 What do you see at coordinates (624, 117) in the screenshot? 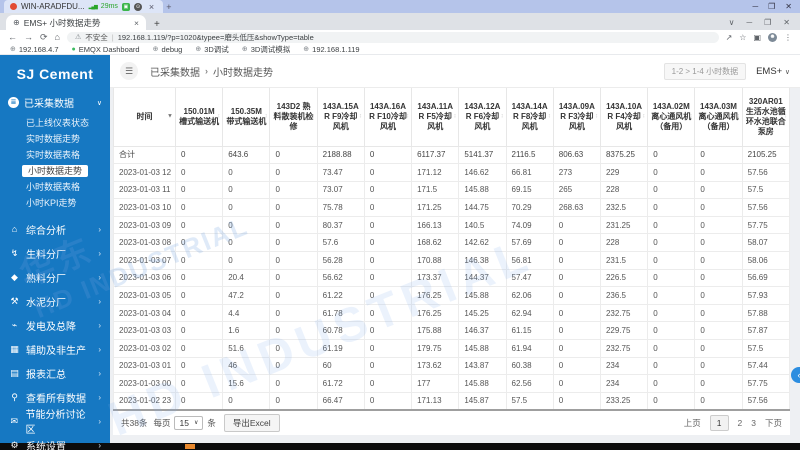
I see `column-header: 143A.10AR F4冷却风机 ↕` at bounding box center [624, 117].